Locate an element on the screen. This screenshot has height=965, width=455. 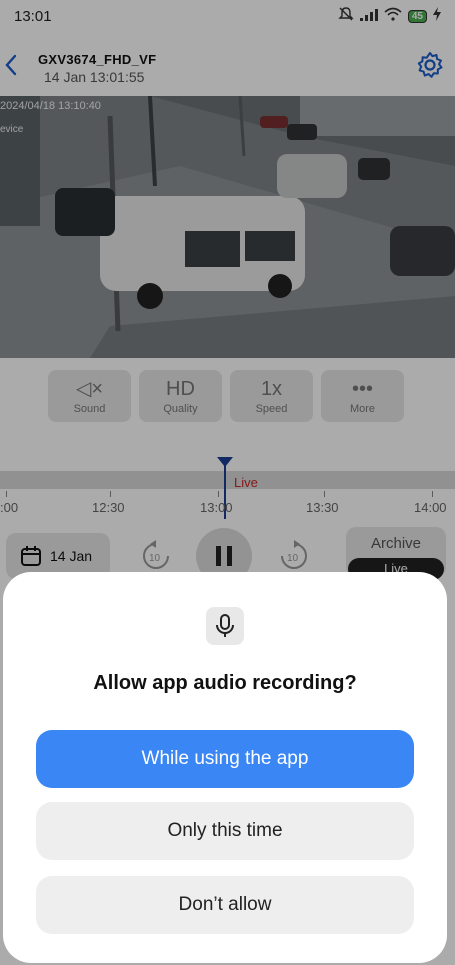
microphone-icon is located at coordinates (225, 625).